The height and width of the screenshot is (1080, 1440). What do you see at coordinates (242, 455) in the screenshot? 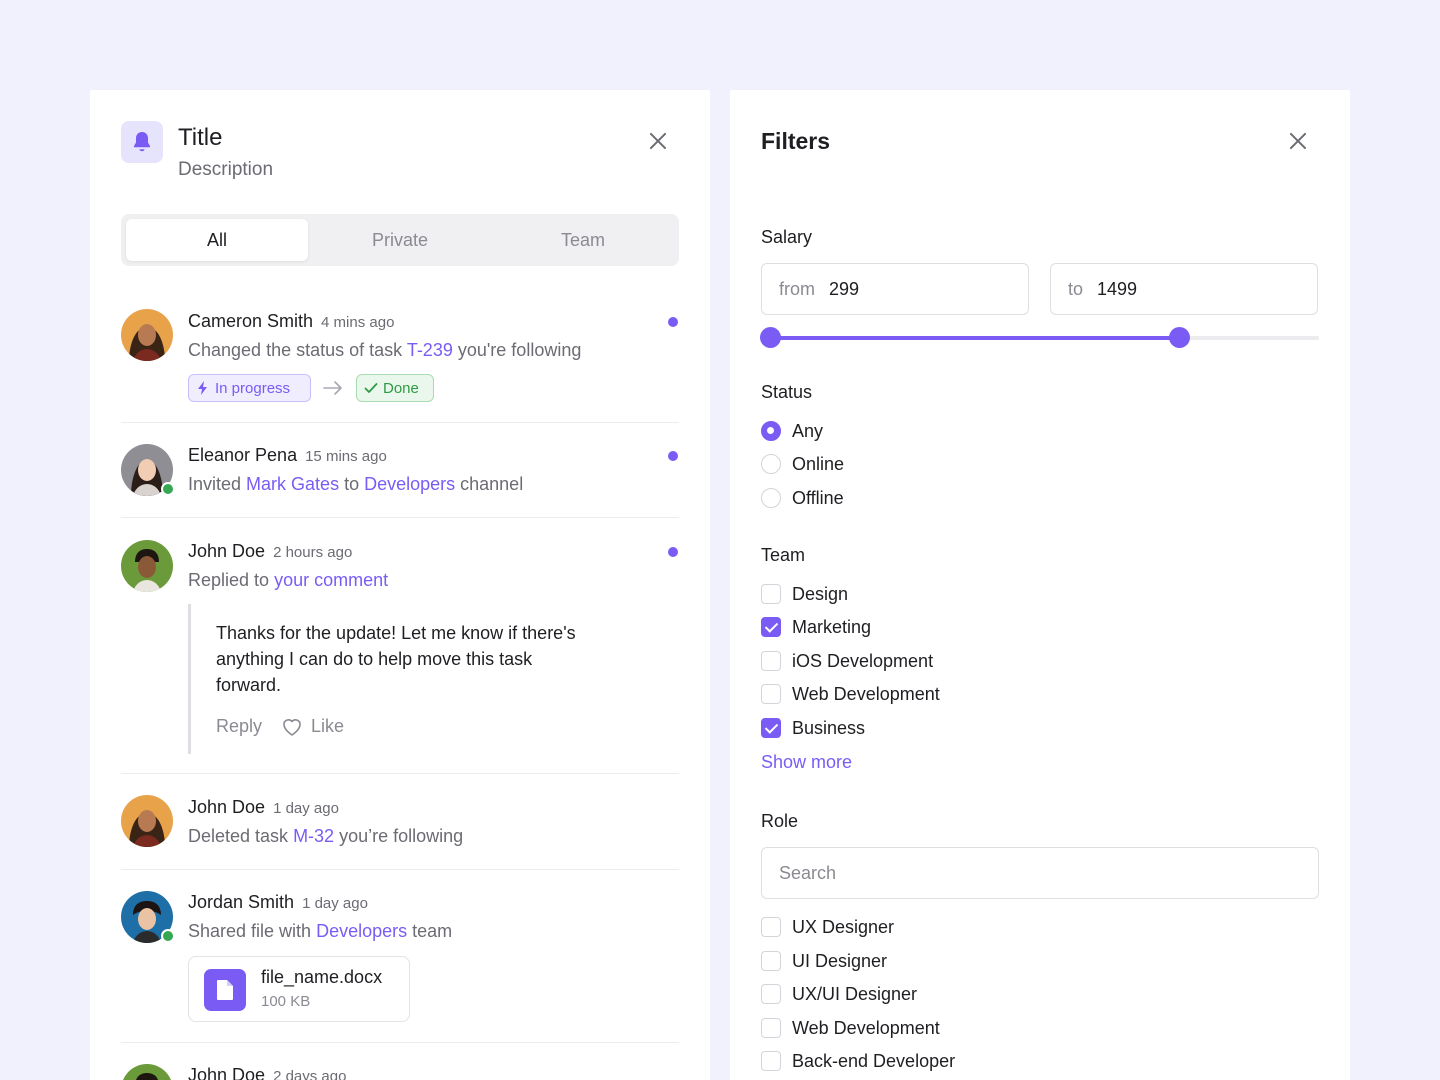
I see `author-name: Eleanor Pena` at bounding box center [242, 455].